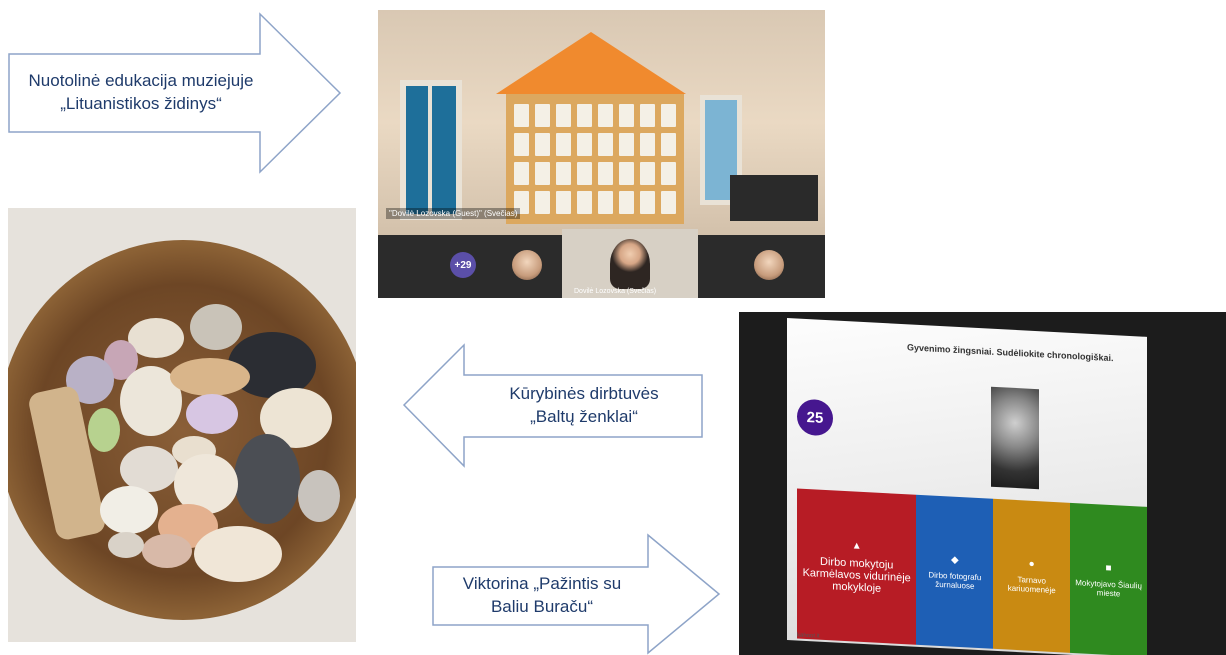 This screenshot has height=655, width=1226. What do you see at coordinates (1031, 564) in the screenshot?
I see `circle-icon: ●` at bounding box center [1031, 564].